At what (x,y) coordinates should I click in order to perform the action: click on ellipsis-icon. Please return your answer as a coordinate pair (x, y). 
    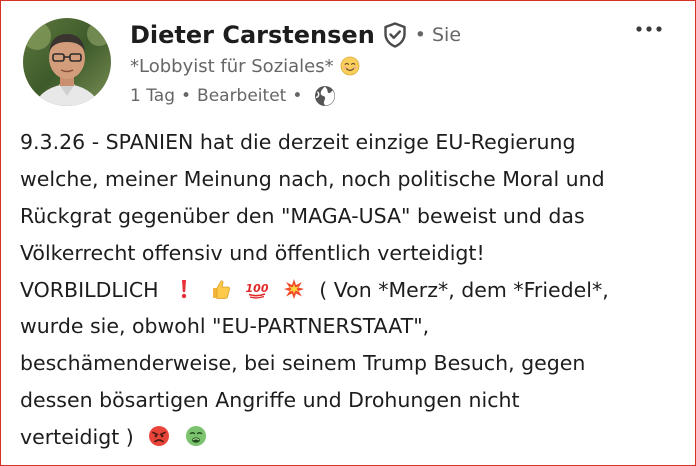
    Looking at the image, I should click on (649, 29).